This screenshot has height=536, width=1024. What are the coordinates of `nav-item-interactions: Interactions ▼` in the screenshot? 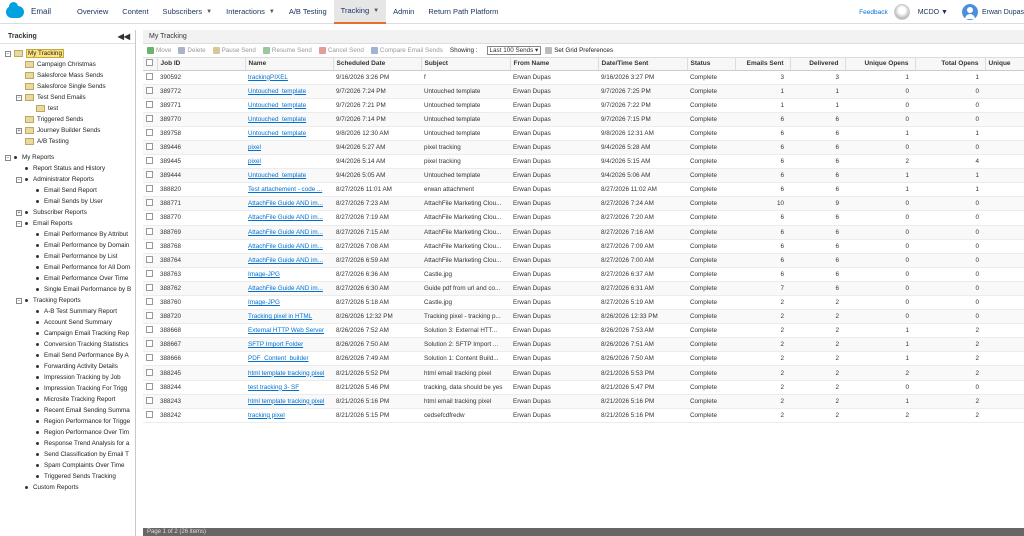 It's located at (250, 12).